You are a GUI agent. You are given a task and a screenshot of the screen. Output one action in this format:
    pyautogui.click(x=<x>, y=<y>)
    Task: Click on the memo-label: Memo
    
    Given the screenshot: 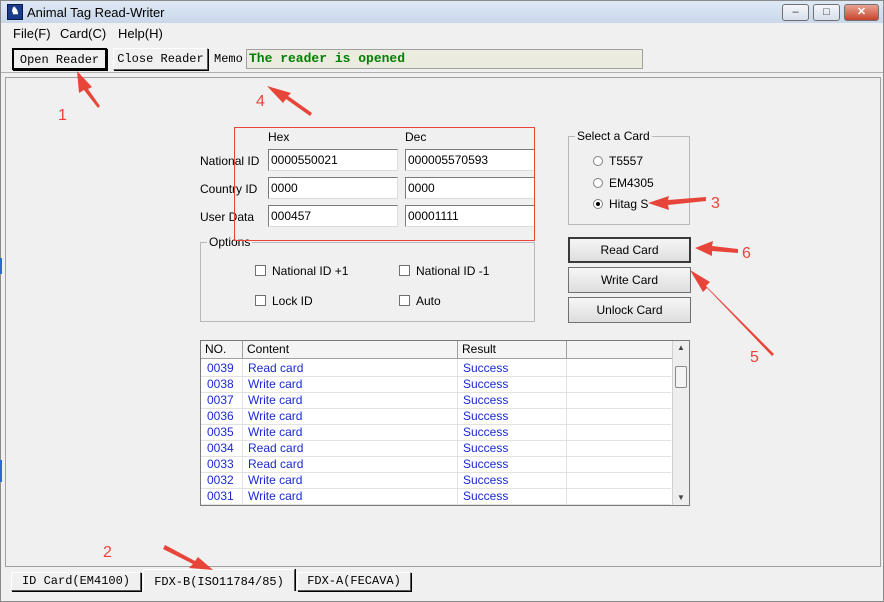 What is the action you would take?
    pyautogui.click(x=228, y=59)
    